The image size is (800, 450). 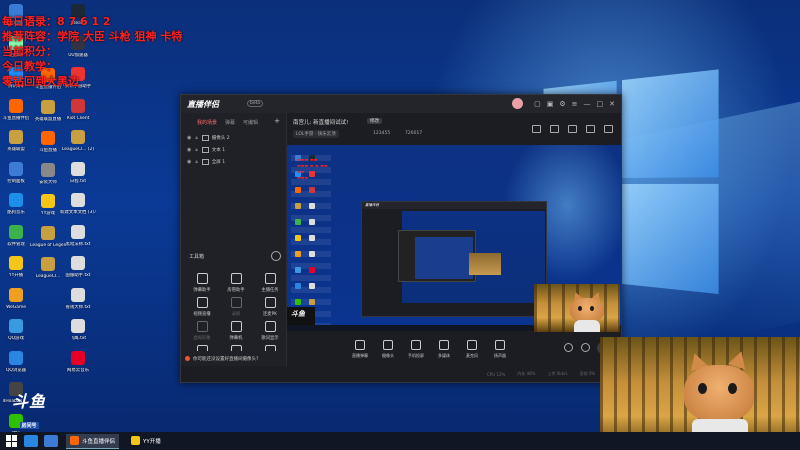 What do you see at coordinates (568, 347) in the screenshot?
I see `record-icon` at bounding box center [568, 347].